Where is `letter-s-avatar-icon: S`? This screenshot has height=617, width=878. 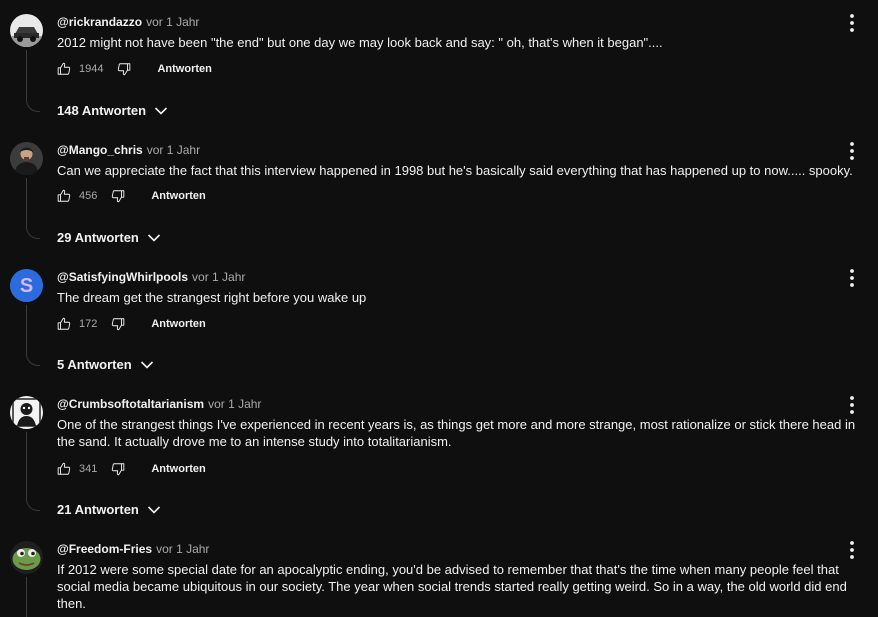
letter-s-avatar-icon: S is located at coordinates (26, 285).